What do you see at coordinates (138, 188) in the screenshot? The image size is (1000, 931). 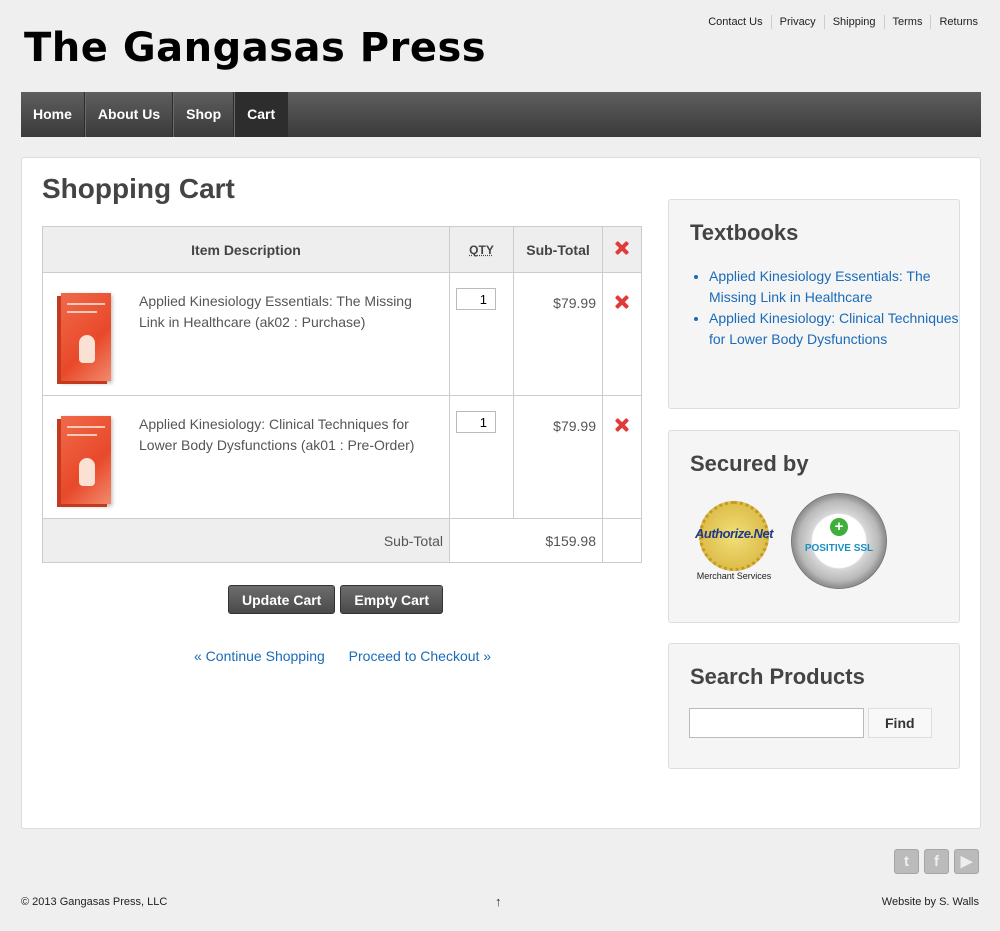 I see `page-title: Shopping Cart` at bounding box center [138, 188].